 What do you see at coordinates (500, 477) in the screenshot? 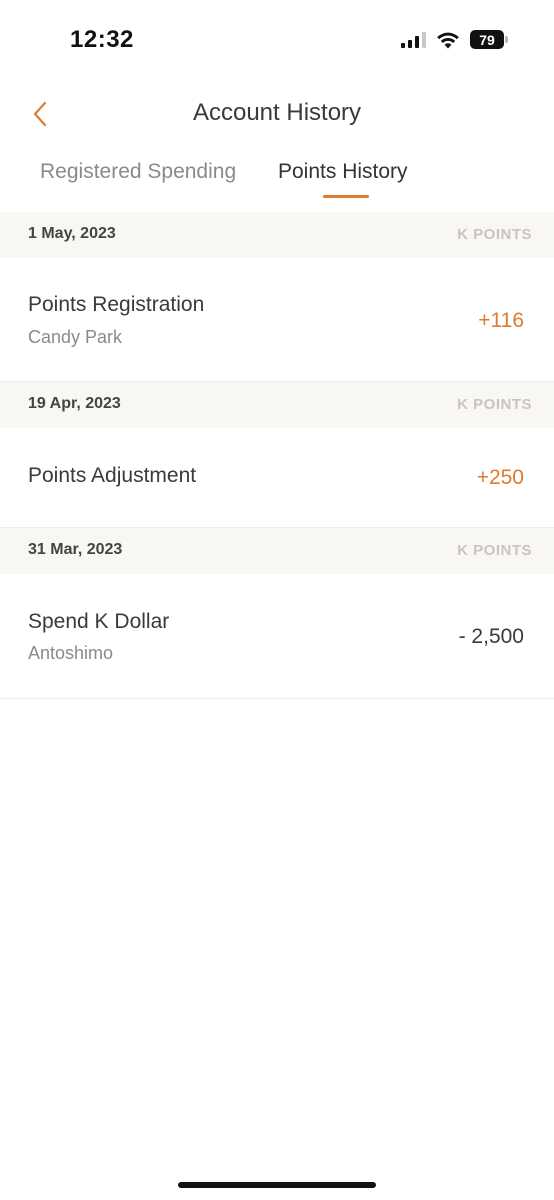
I see `entry-amount: +250` at bounding box center [500, 477].